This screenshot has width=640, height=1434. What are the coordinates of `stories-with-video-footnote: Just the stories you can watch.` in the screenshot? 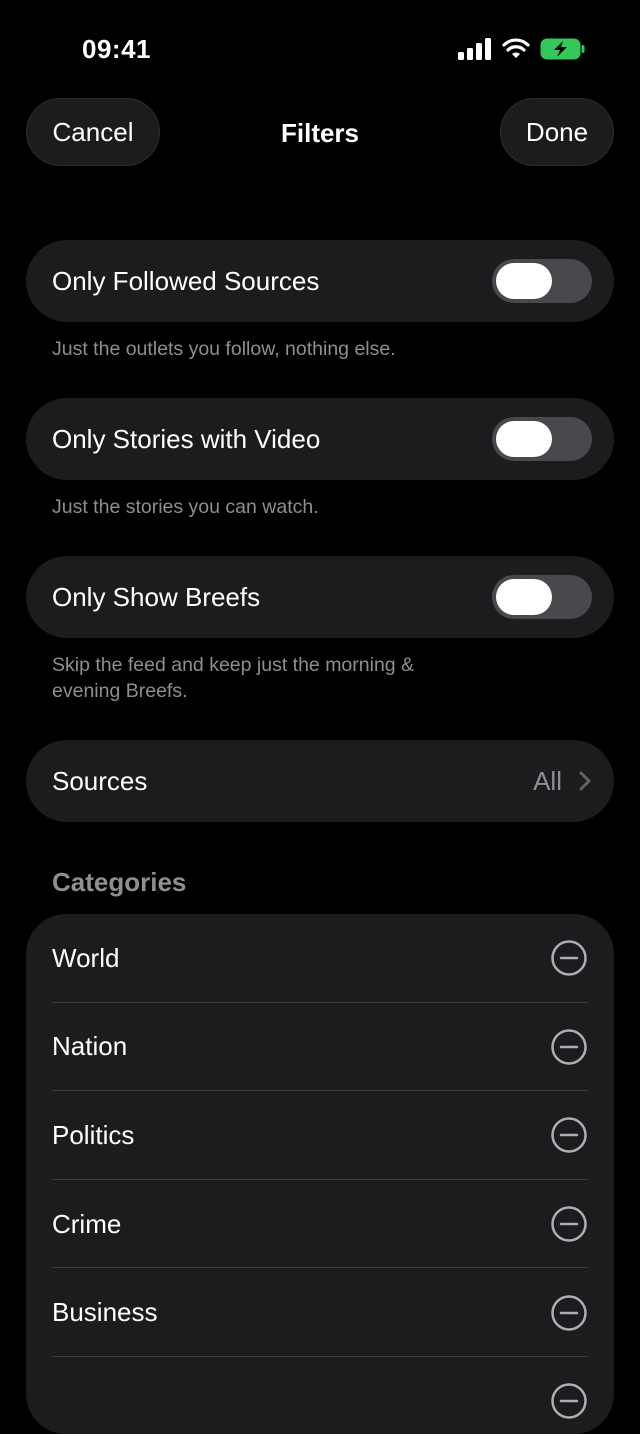 It's located at (185, 507).